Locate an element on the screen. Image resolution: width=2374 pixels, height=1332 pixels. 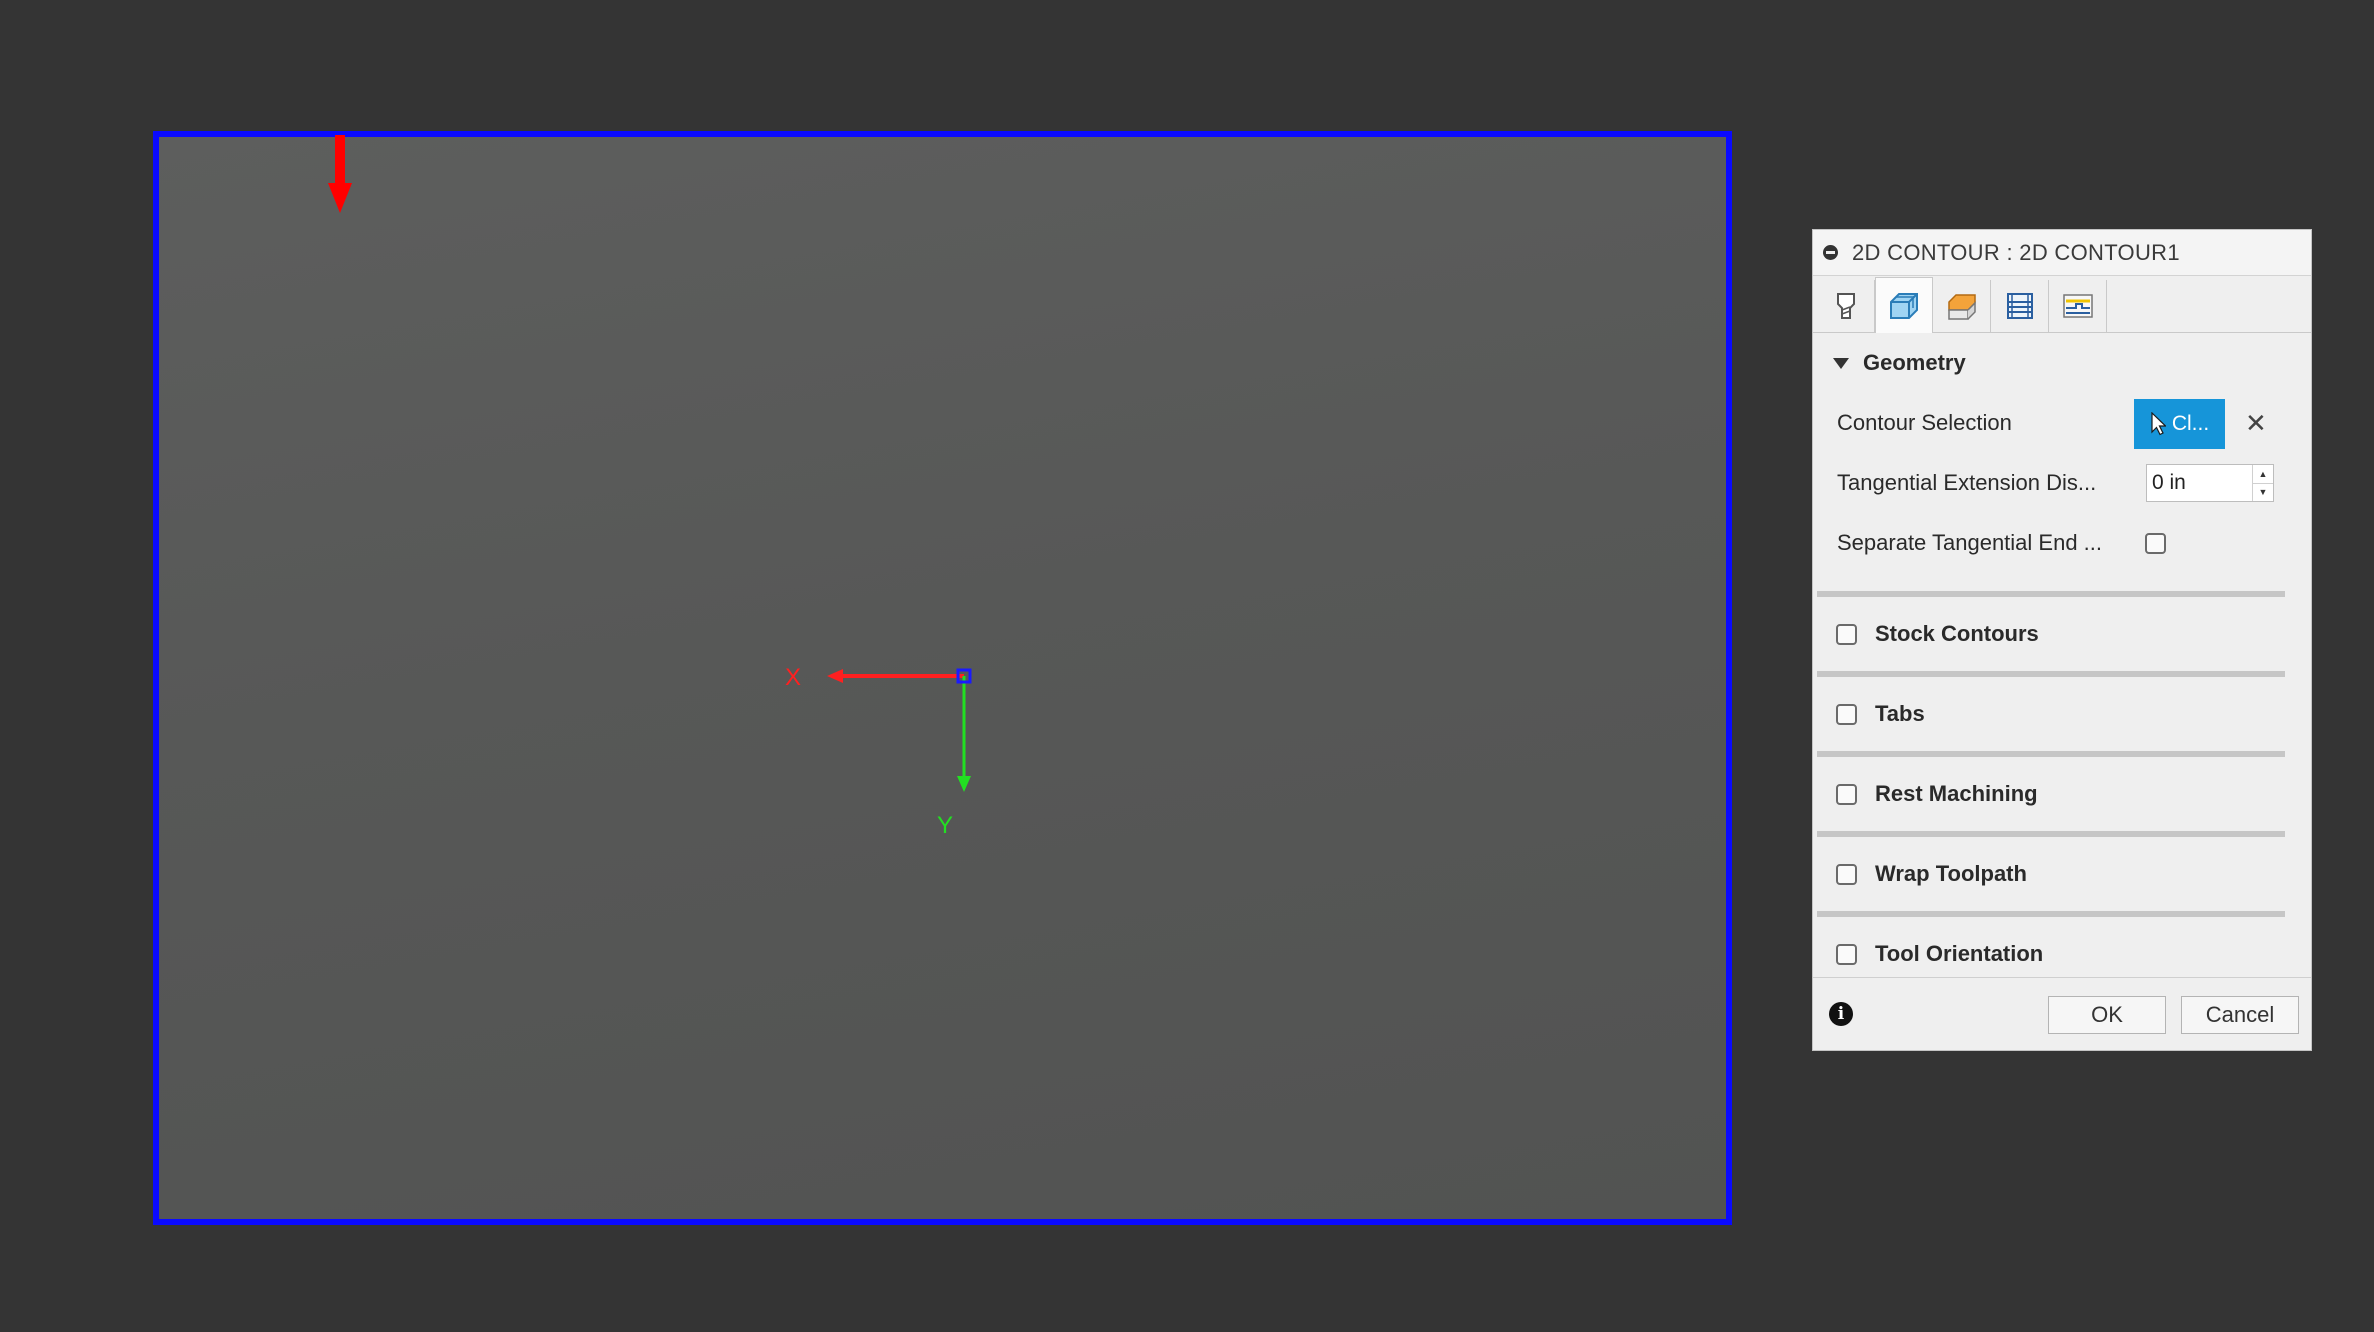
group-label: Tabs is located at coordinates (1900, 713).